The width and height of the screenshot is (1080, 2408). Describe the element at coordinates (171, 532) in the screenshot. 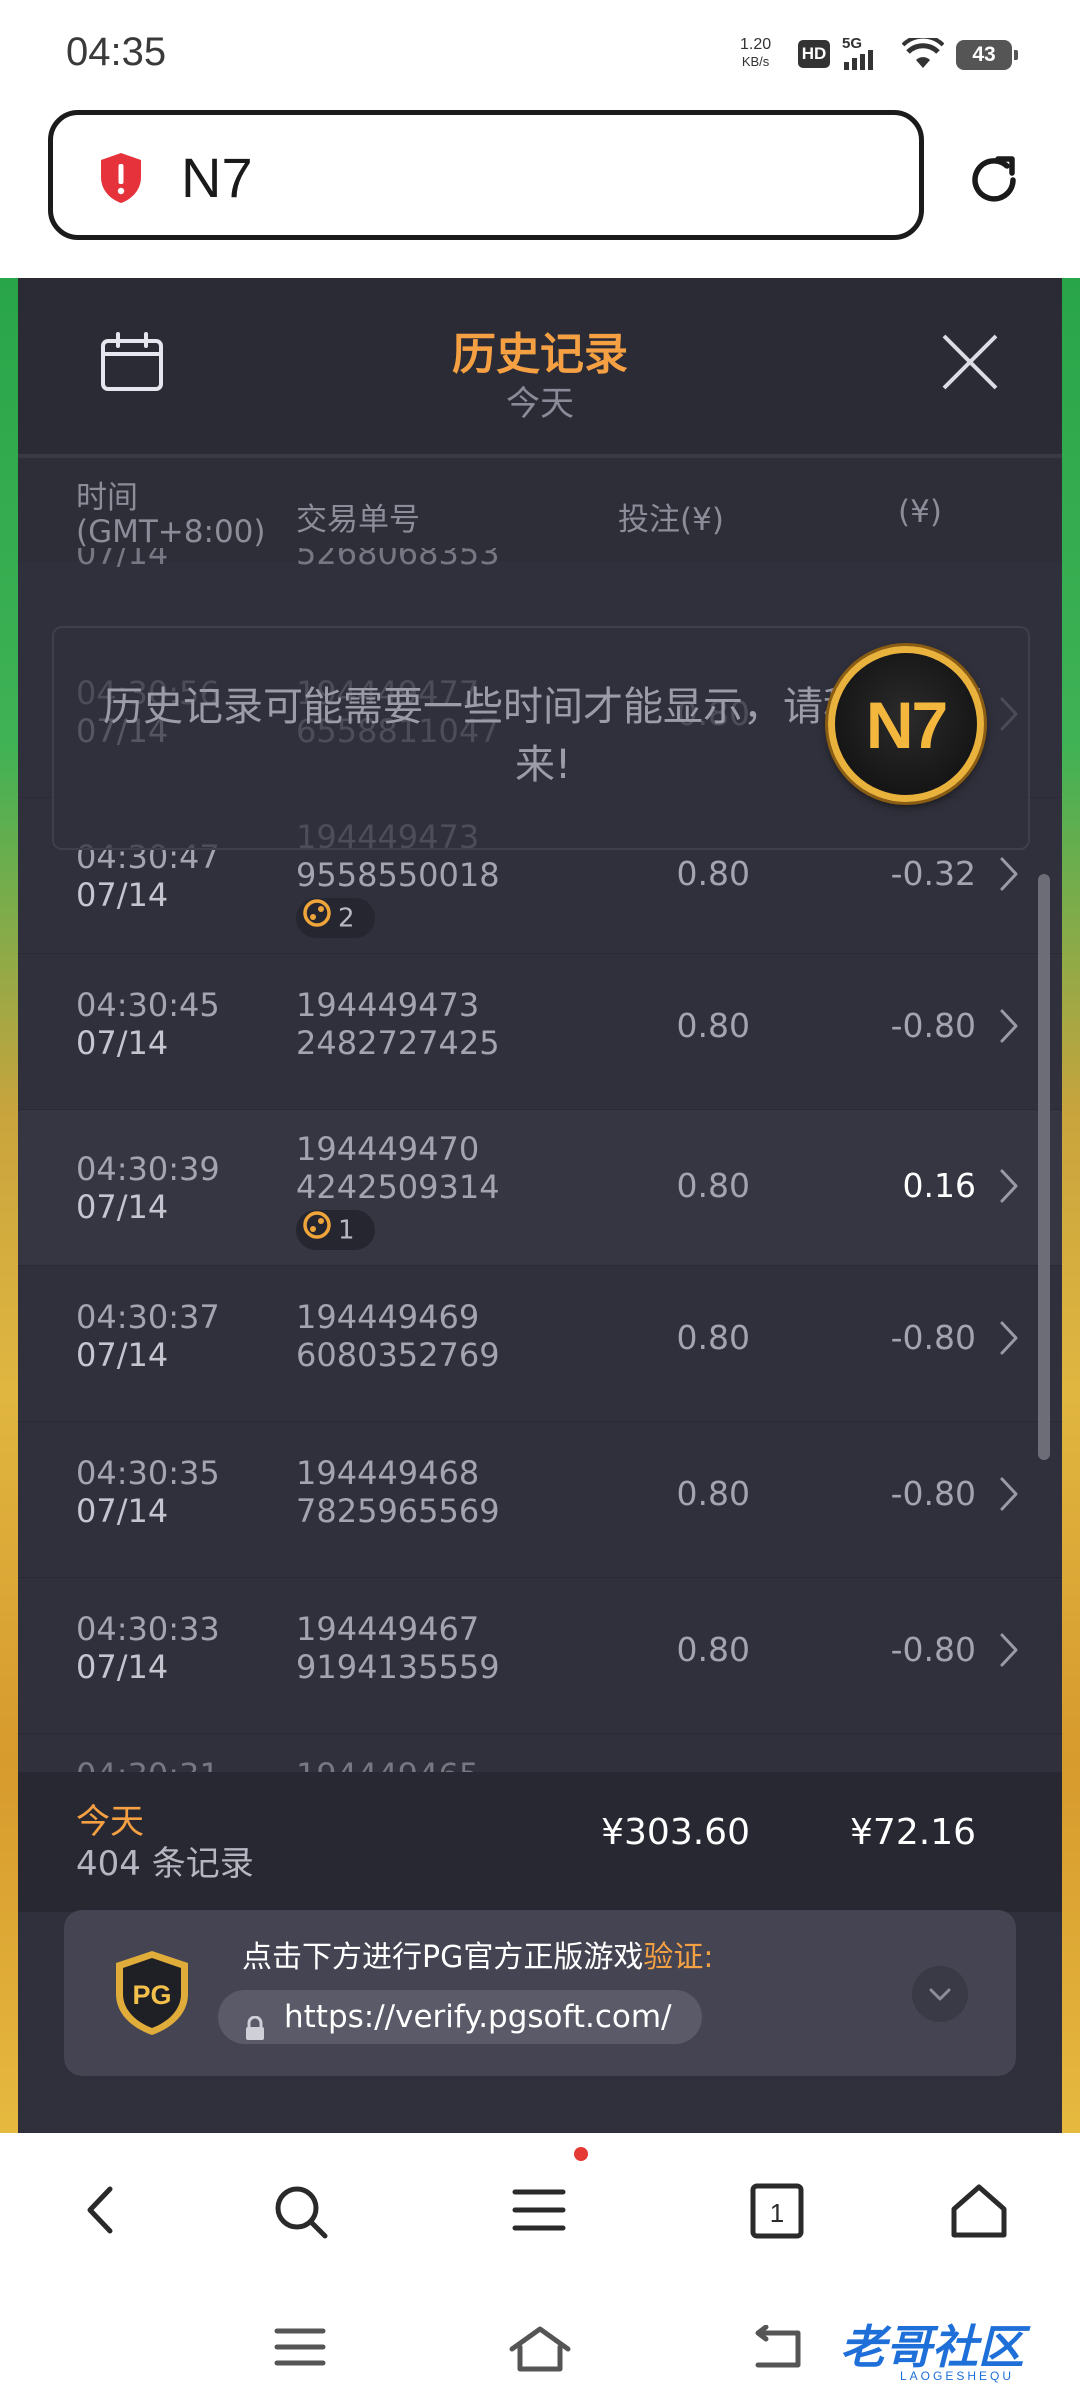

I see `col-timezone: (GMT+8:00)` at that location.